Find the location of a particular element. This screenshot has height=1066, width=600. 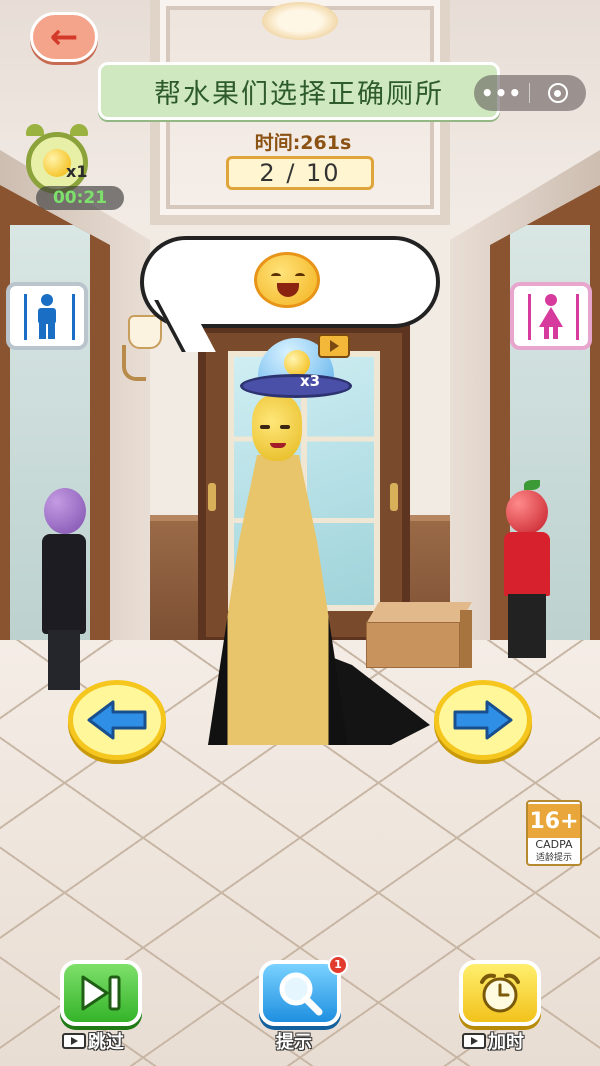

miniprogram-capsule: ••• is located at coordinates (530, 93).